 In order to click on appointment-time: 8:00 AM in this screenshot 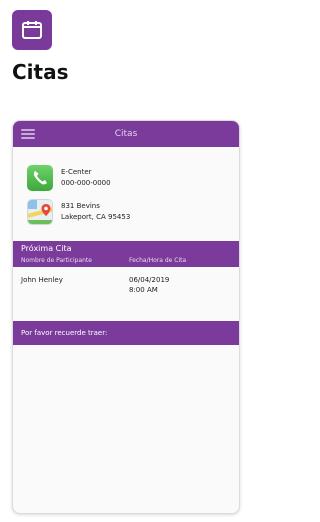, I will do `click(143, 290)`.